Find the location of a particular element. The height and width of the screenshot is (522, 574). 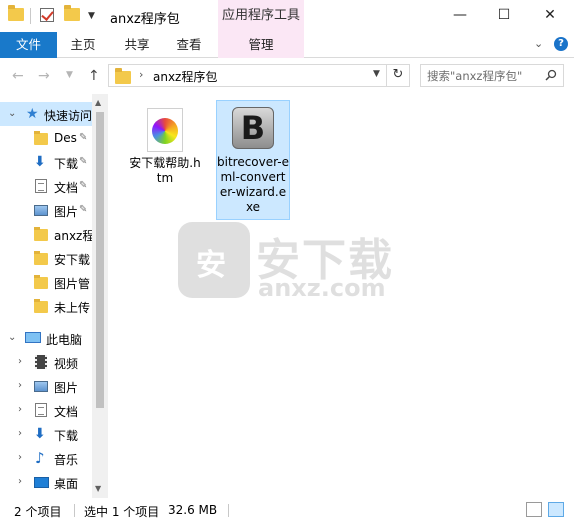

nav-item-pictures: 图片 ✎ is located at coordinates (46, 210).